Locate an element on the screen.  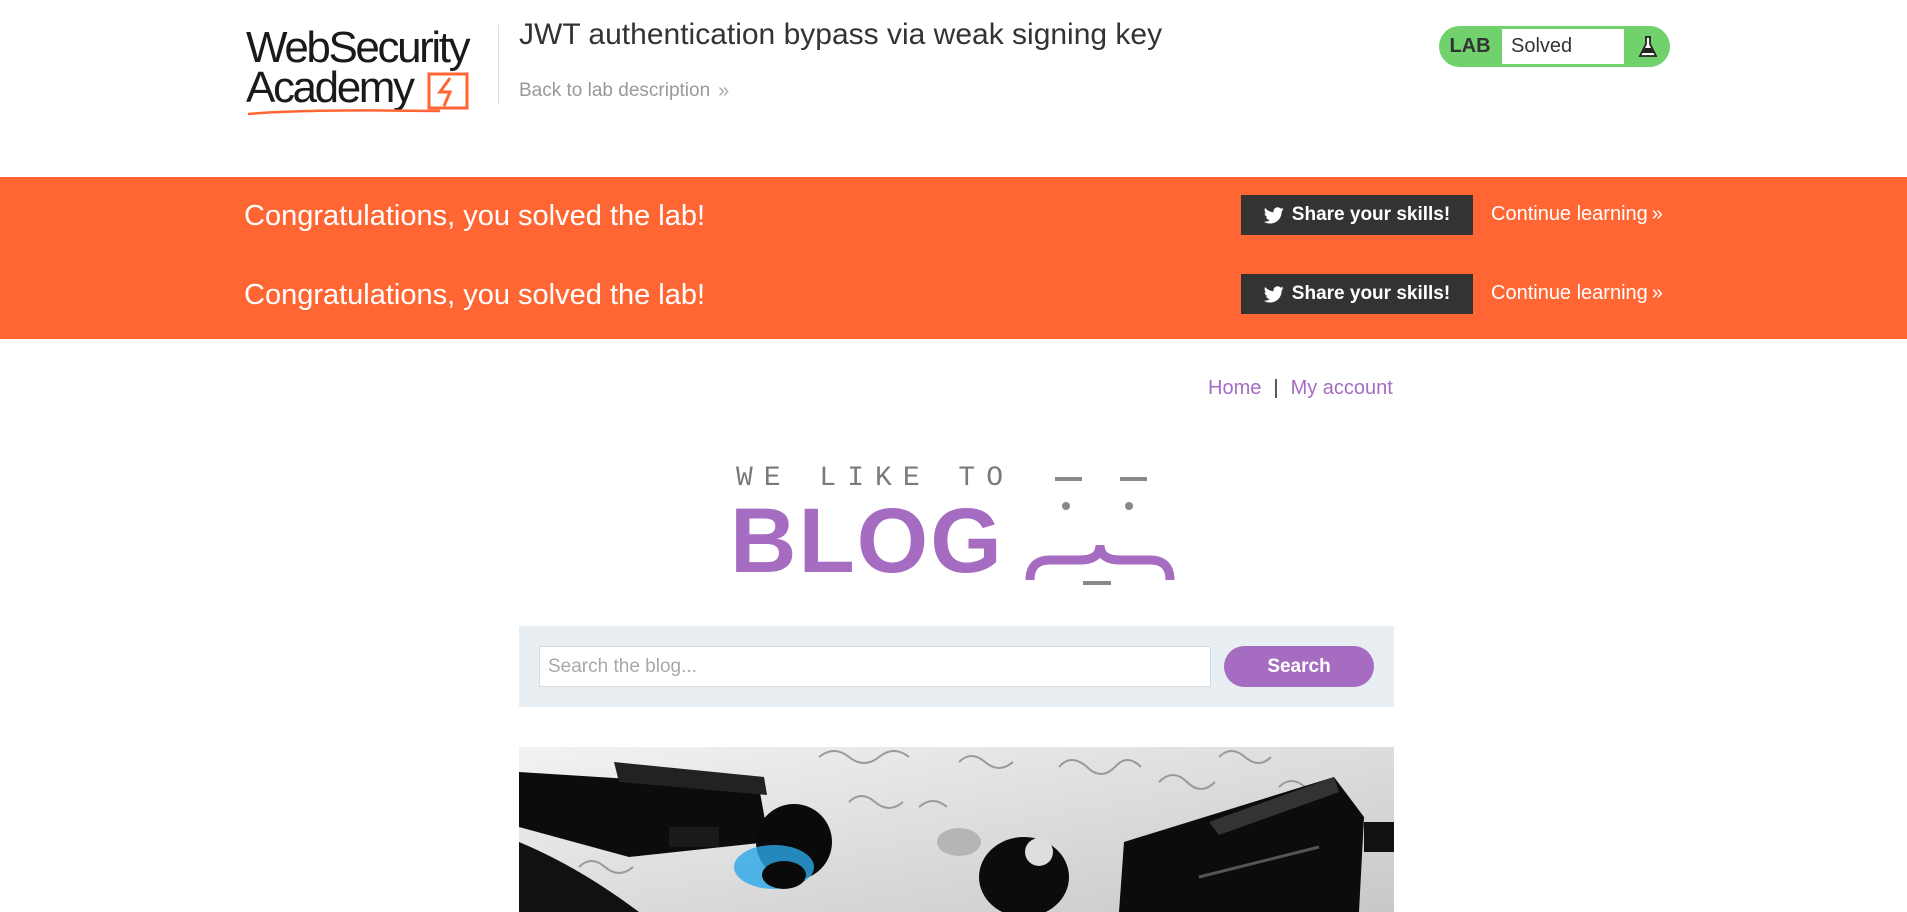
back-link-label: Back to lab description is located at coordinates (615, 90).